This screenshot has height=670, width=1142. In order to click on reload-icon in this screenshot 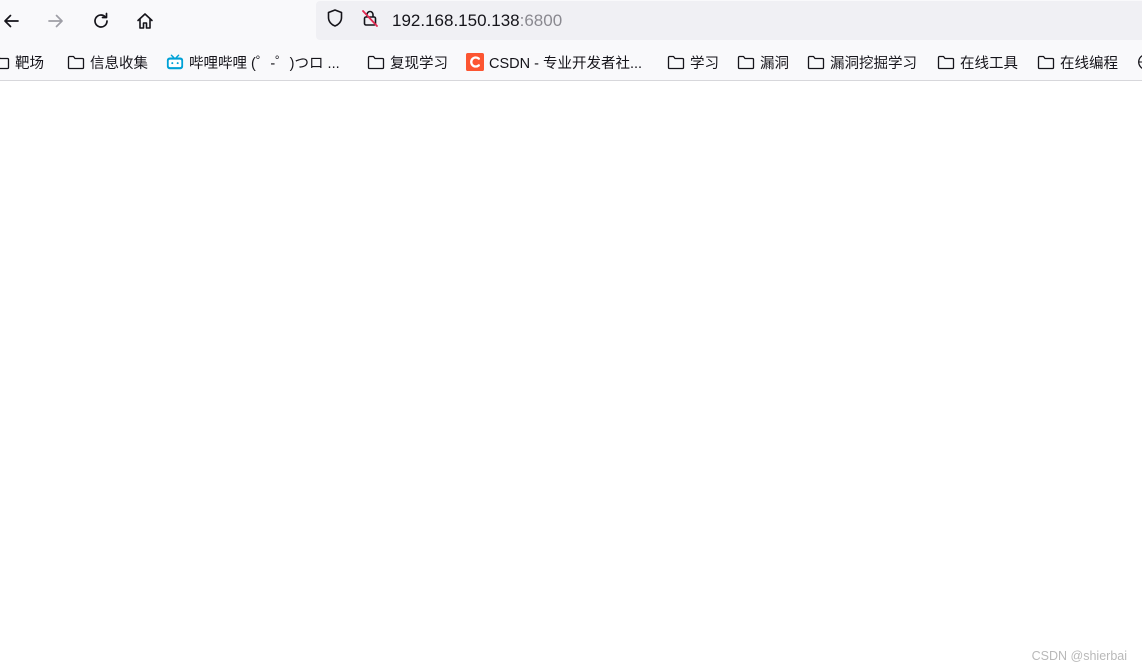, I will do `click(101, 21)`.